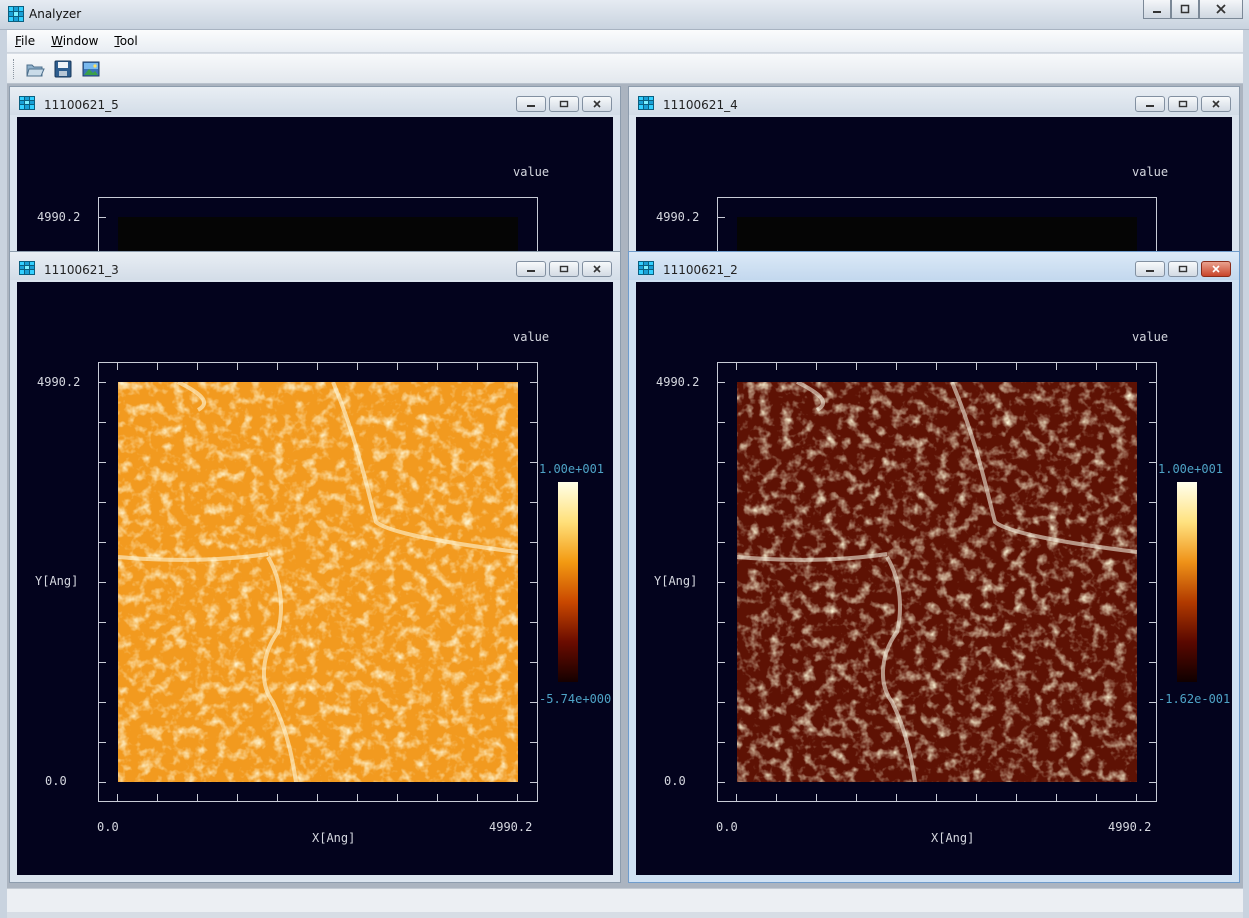  What do you see at coordinates (56, 781) in the screenshot?
I see `y-min-label: 0.0` at bounding box center [56, 781].